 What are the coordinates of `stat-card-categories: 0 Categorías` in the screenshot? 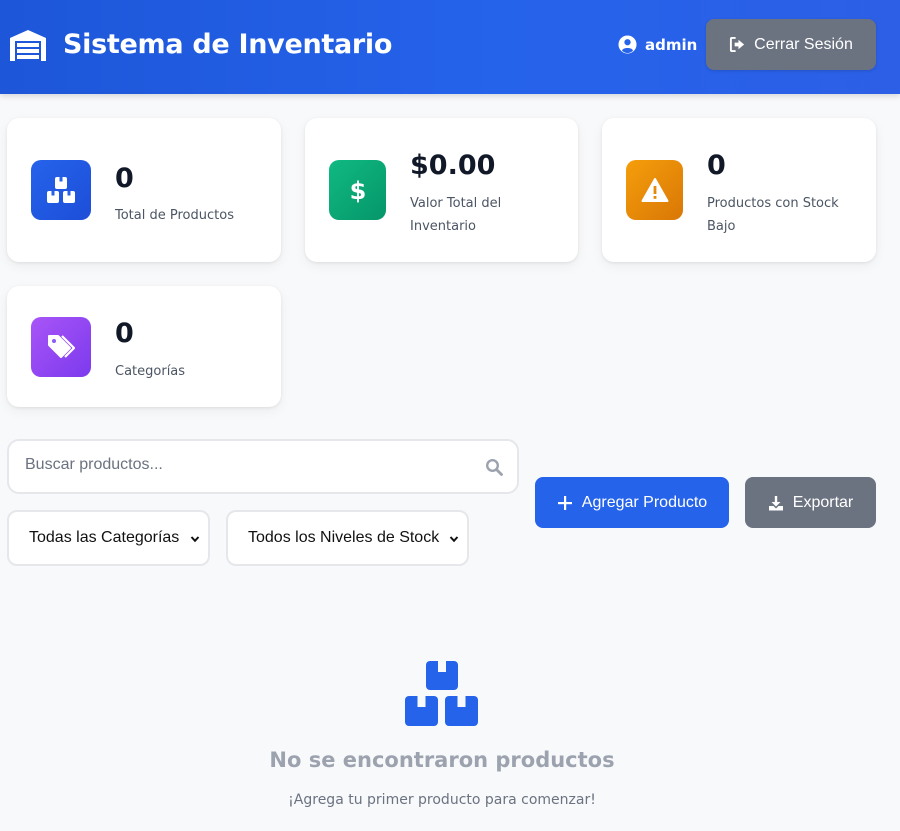 It's located at (144, 346).